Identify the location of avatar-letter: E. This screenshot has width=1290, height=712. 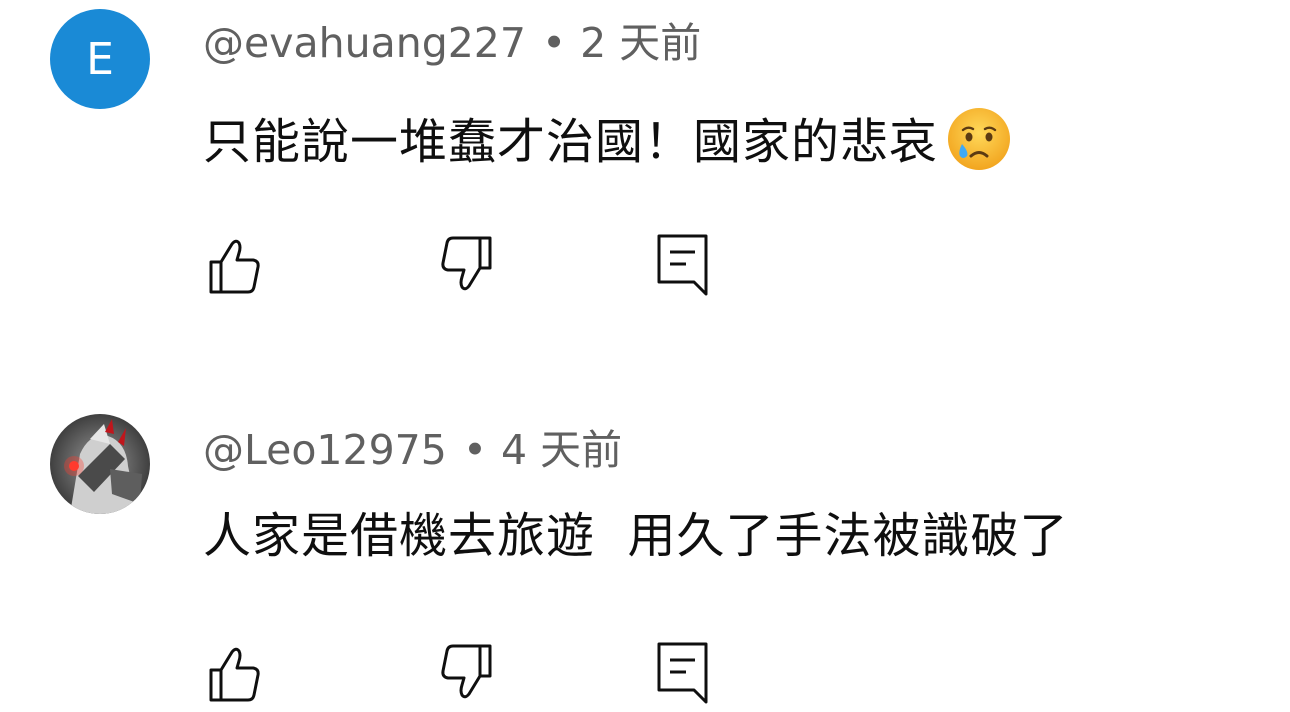
(100, 59).